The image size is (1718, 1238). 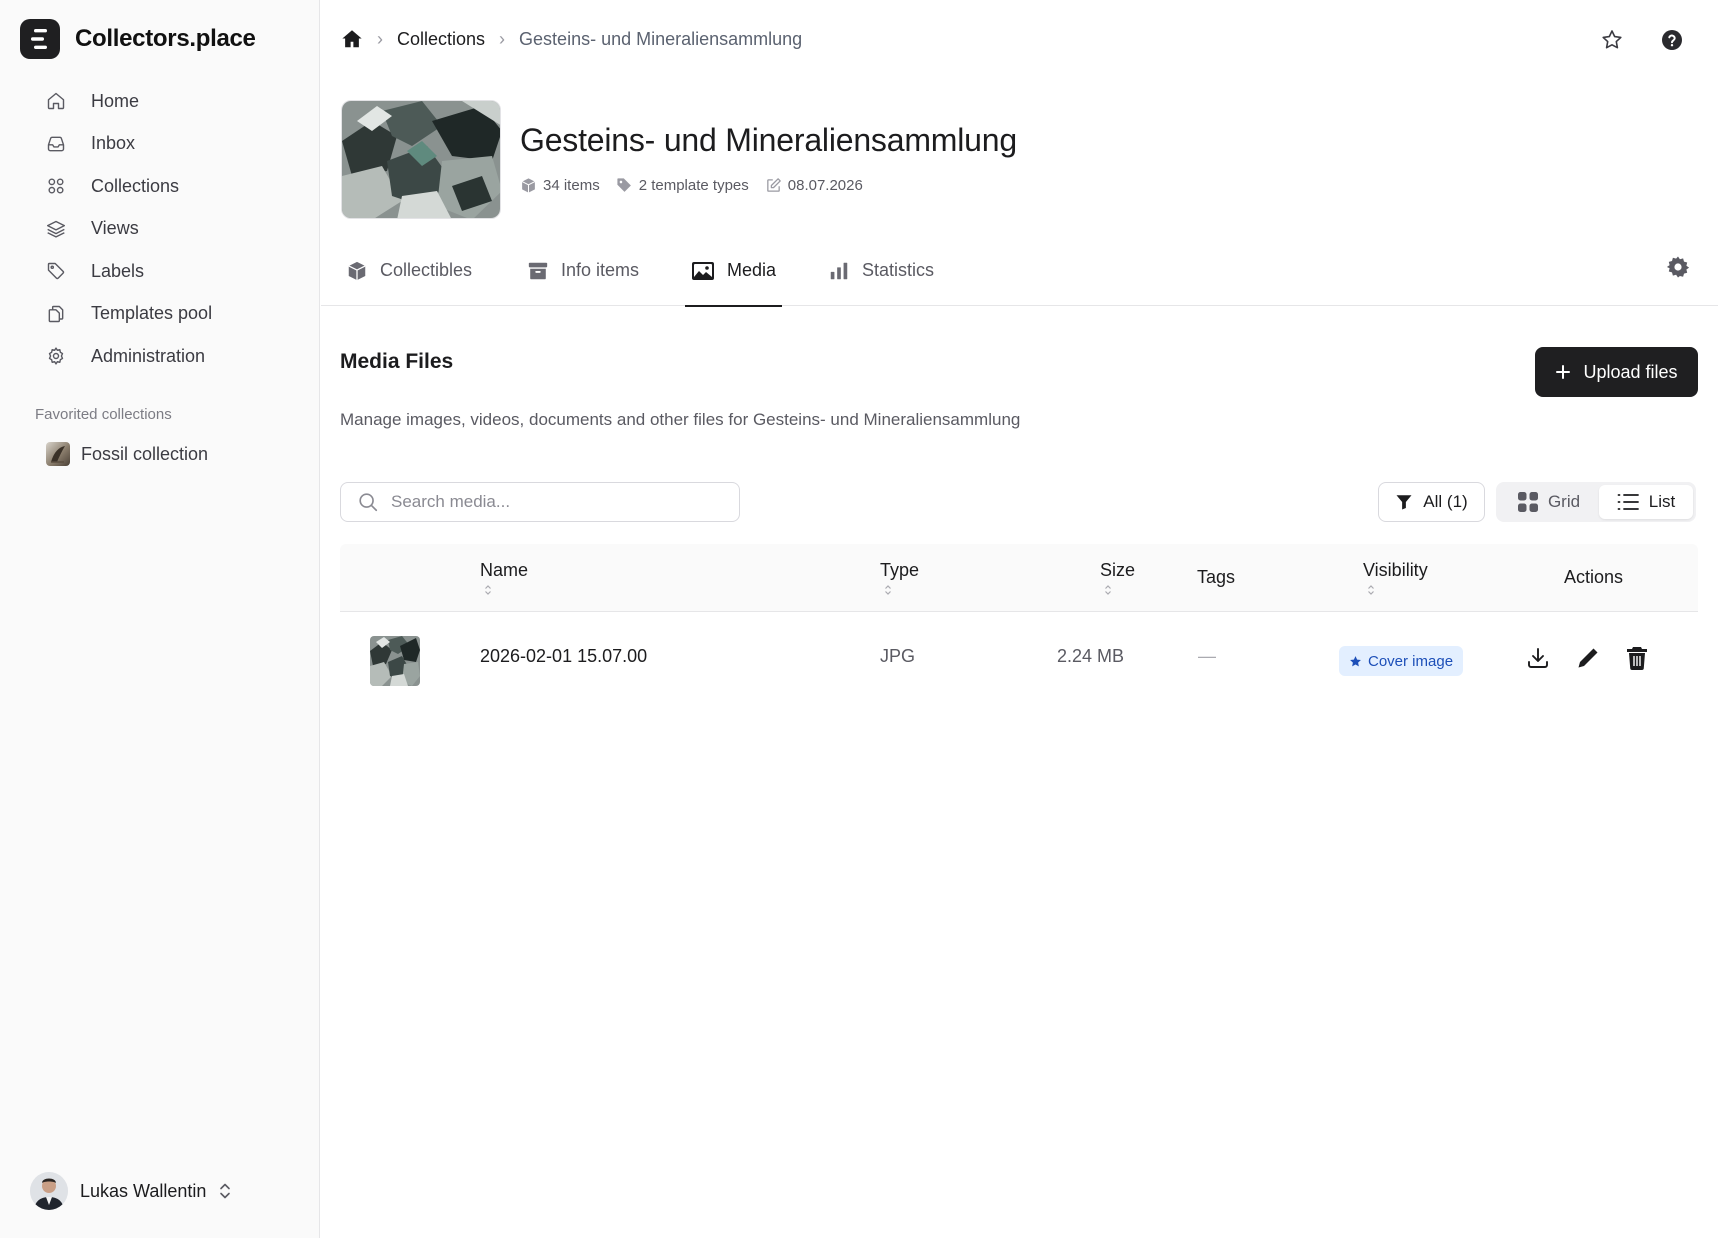 I want to click on column-header-actions: Actions, so click(x=1594, y=577).